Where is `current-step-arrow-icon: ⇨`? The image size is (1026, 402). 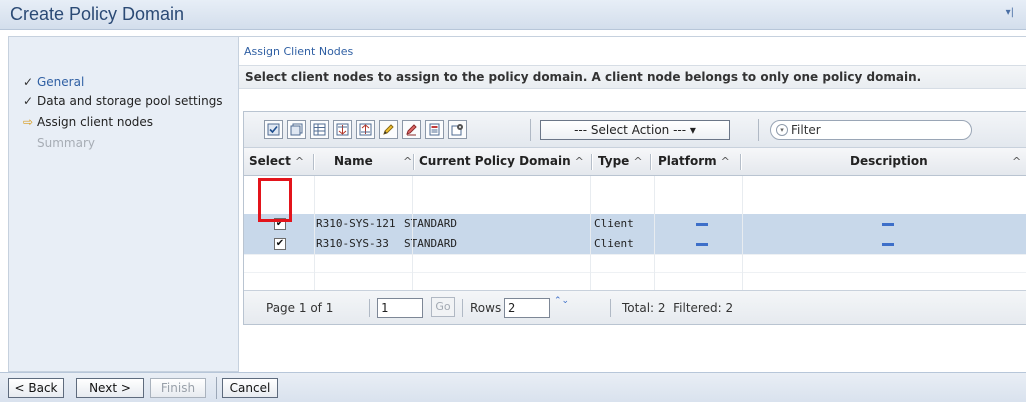 current-step-arrow-icon: ⇨ is located at coordinates (28, 122).